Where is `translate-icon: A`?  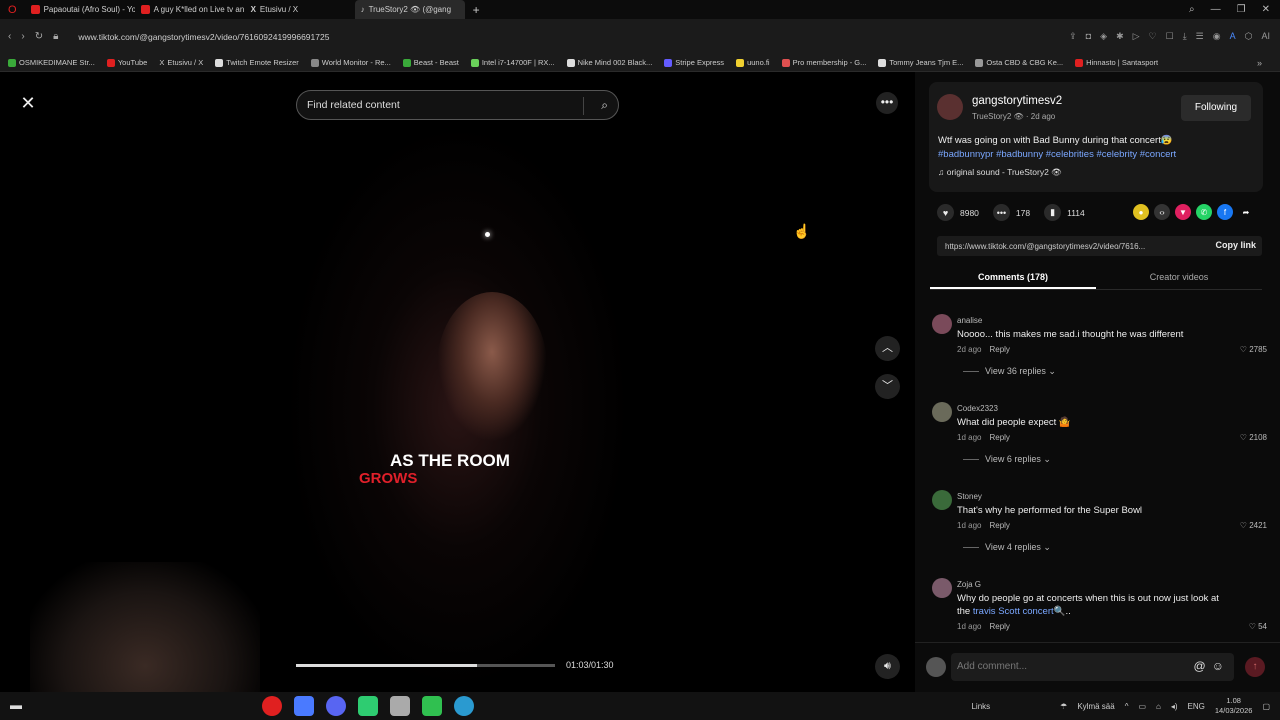 translate-icon: A is located at coordinates (1233, 36).